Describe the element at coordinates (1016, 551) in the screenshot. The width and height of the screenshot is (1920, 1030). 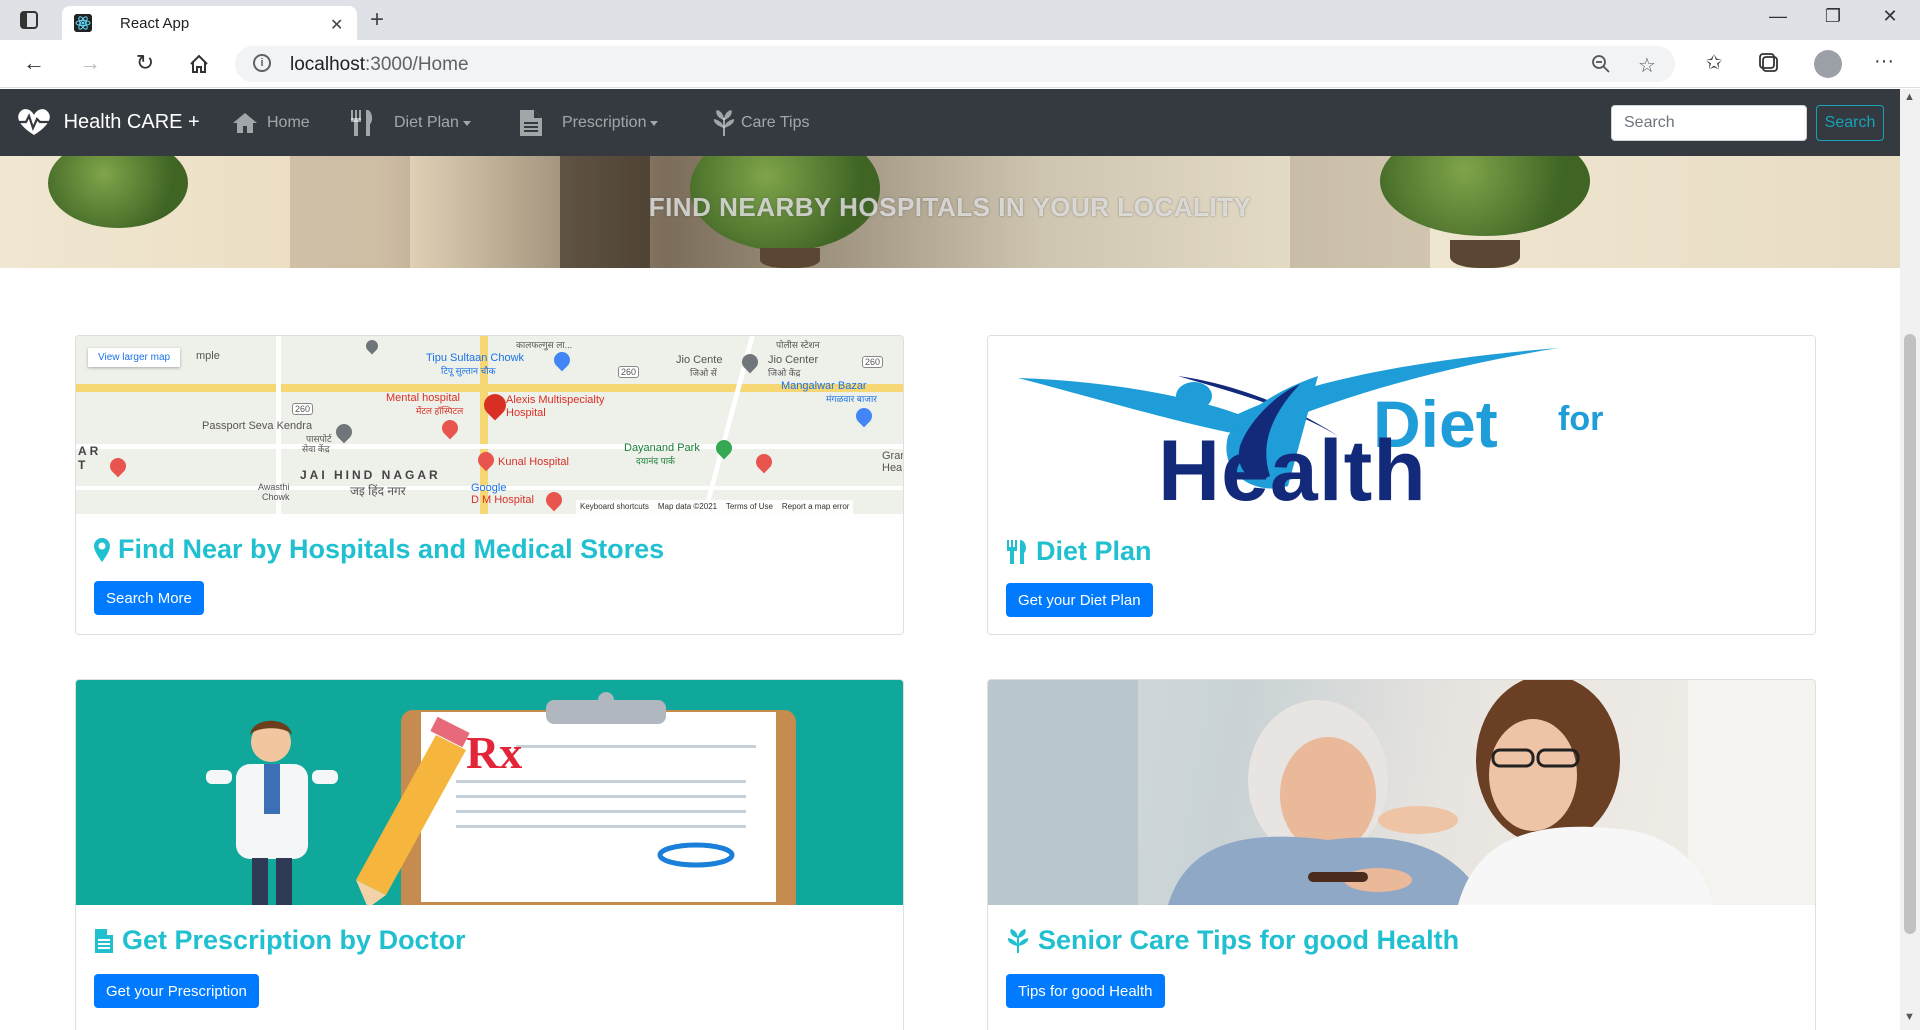
I see `utensils-icon` at that location.